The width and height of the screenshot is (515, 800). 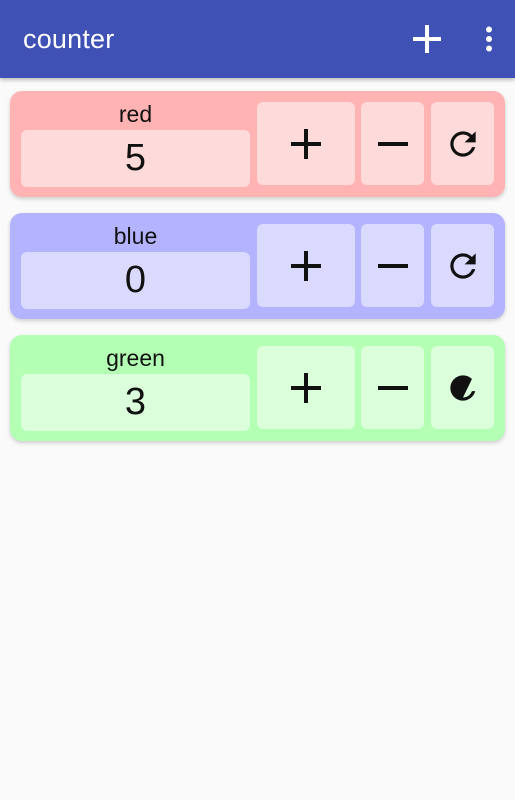 I want to click on counter-card-blue: blue 0, so click(x=257, y=266).